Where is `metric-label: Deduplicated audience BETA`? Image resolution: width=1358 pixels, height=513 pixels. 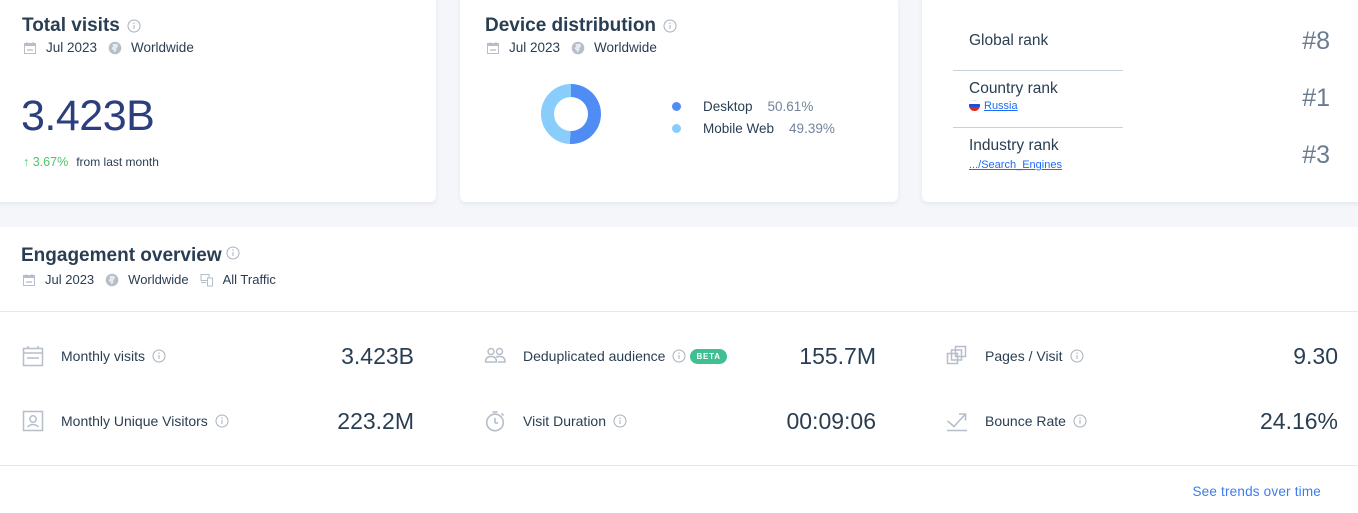
metric-label: Deduplicated audience BETA is located at coordinates (625, 356).